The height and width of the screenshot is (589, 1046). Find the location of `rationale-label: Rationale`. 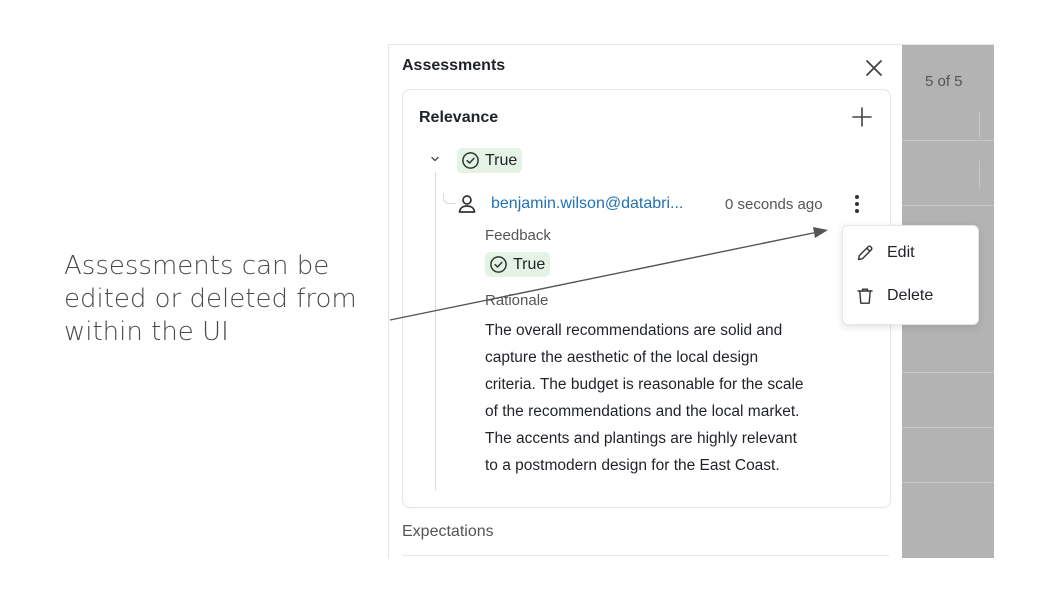

rationale-label: Rationale is located at coordinates (517, 300).